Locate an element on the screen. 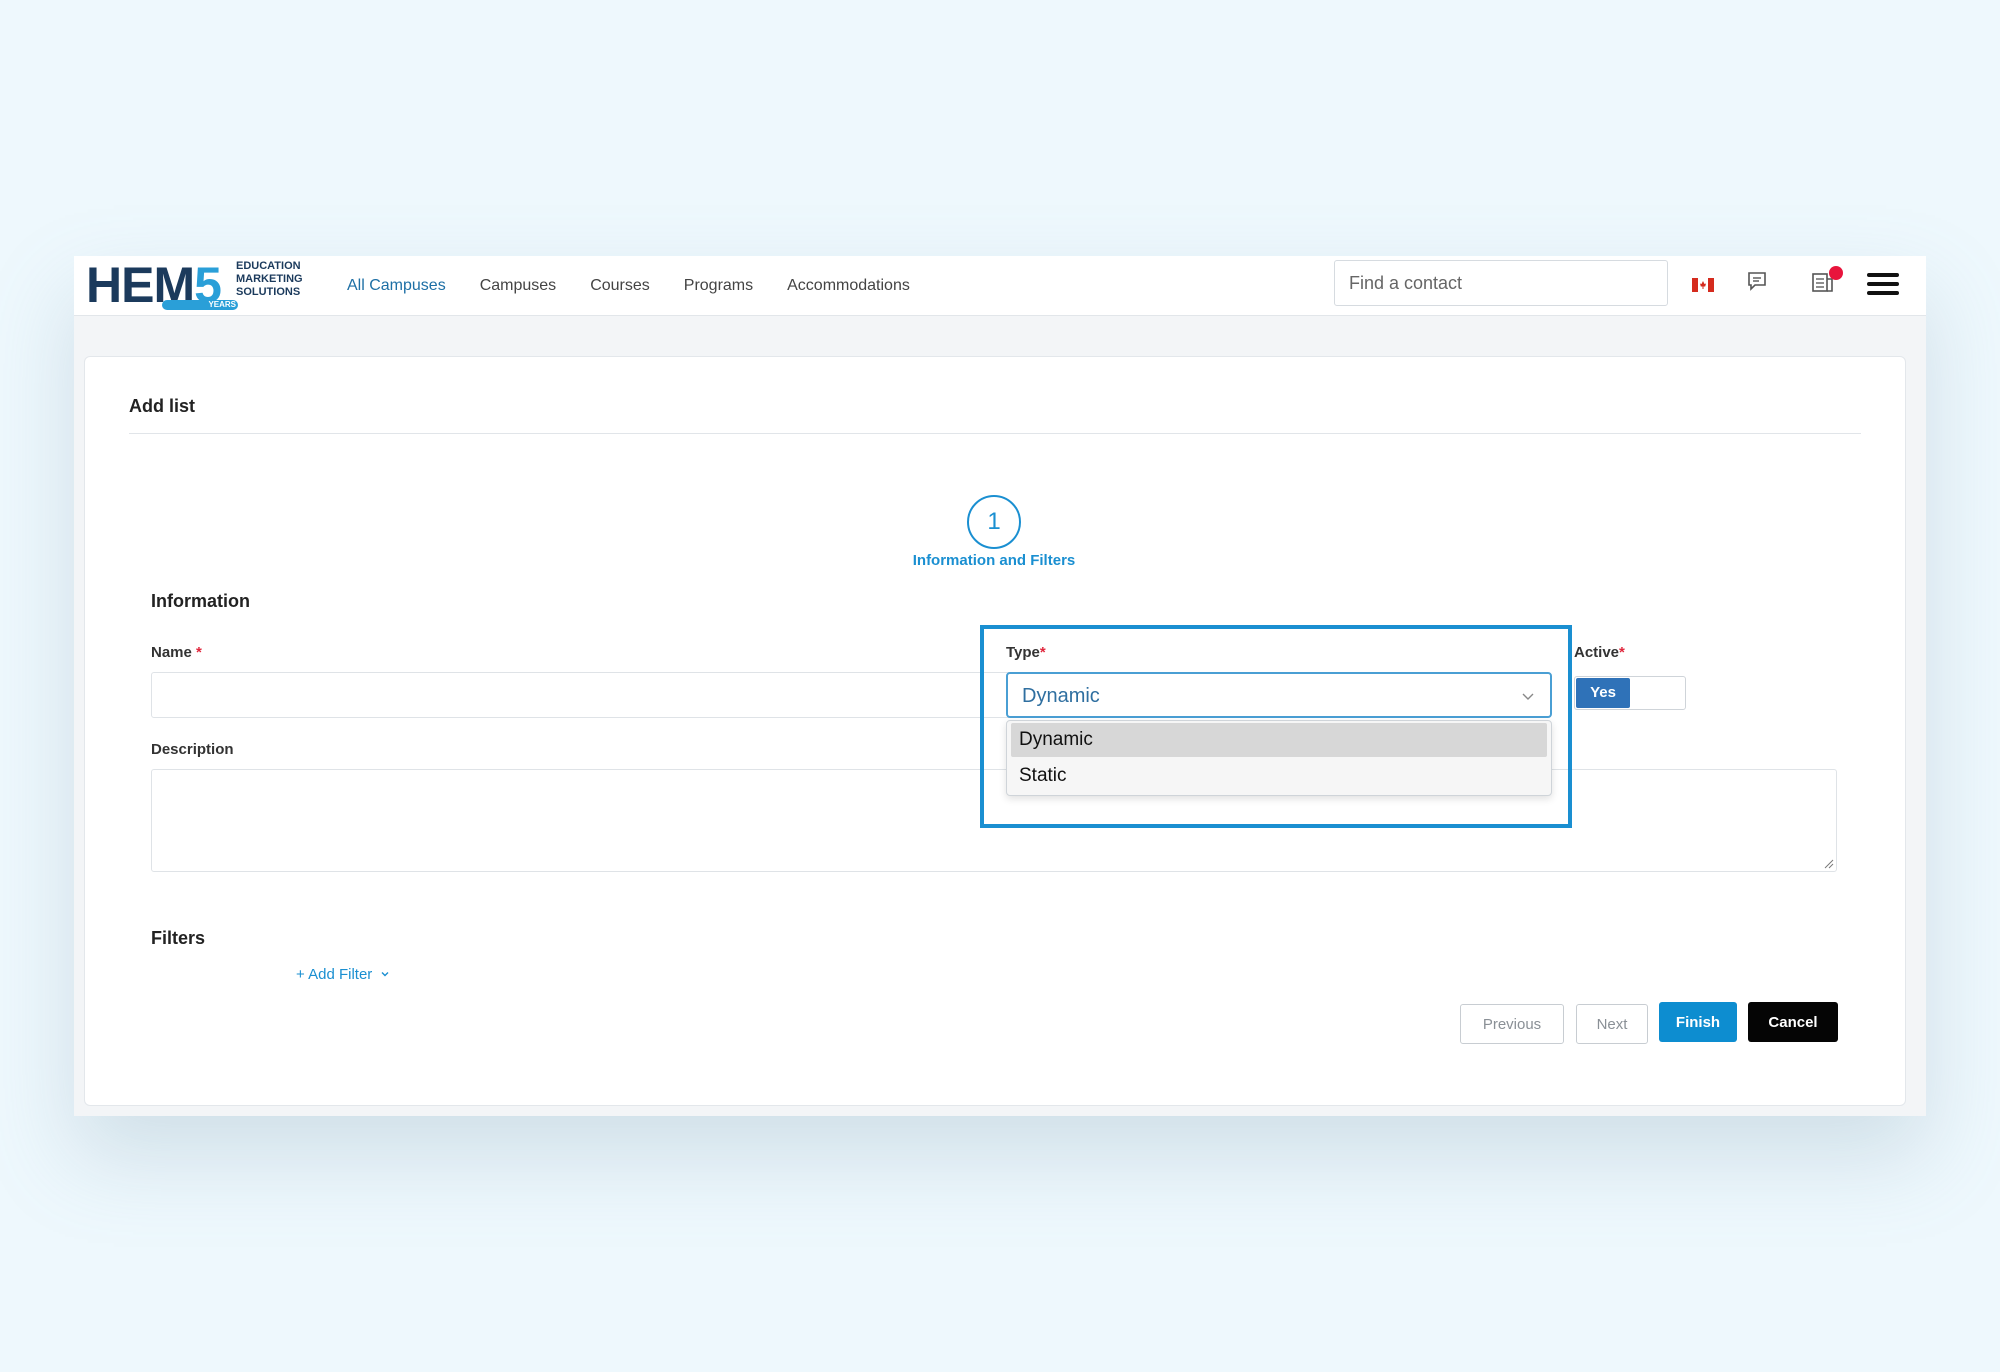  type-label: Type* is located at coordinates (1026, 652).